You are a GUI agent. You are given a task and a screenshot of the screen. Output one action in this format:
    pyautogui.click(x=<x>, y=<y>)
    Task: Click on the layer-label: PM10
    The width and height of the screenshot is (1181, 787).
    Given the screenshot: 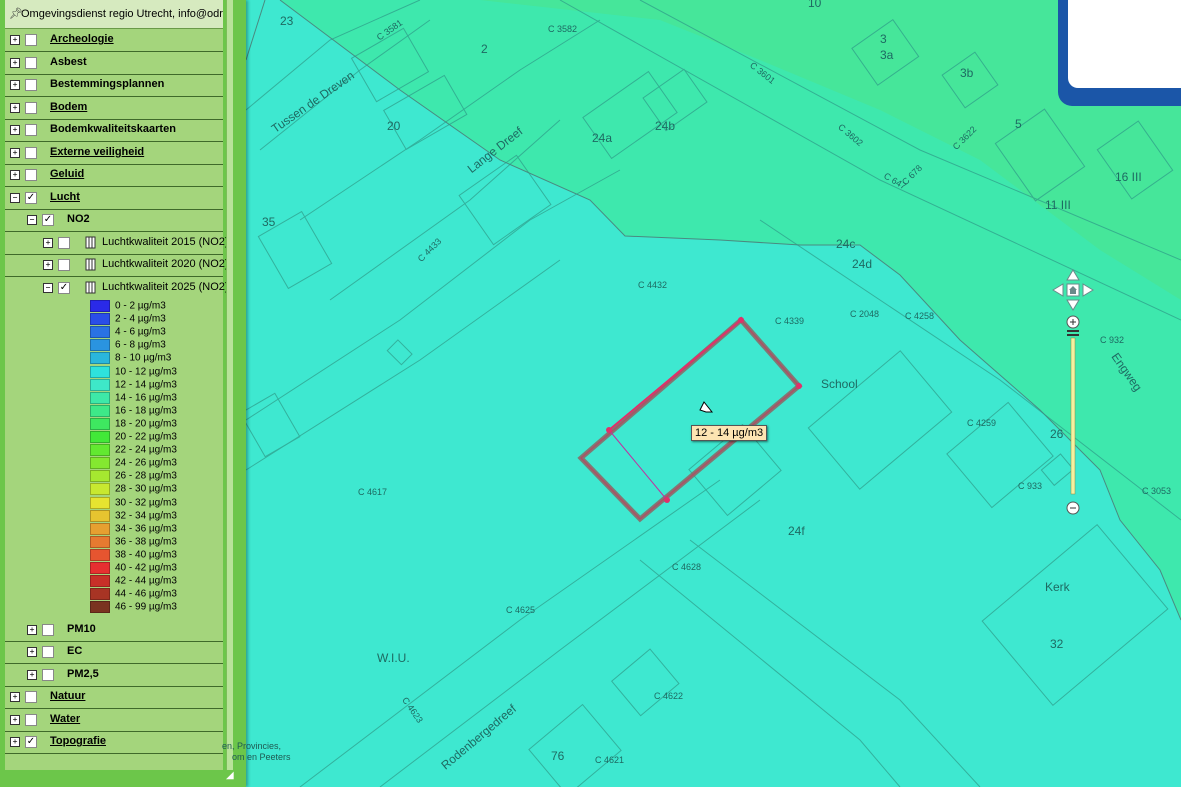 What is the action you would take?
    pyautogui.click(x=81, y=629)
    